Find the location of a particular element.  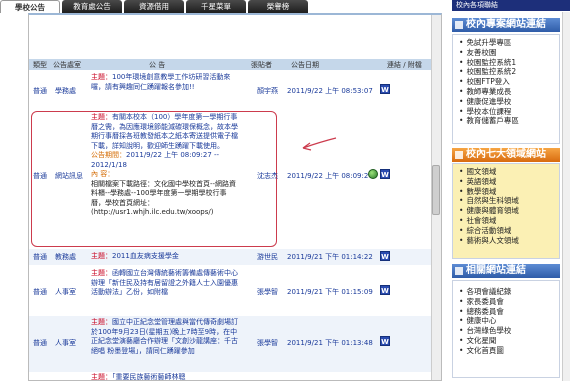

row-subject: 主題：100年環境創意教學工作坊研習活動來囉，請有興趣同仁踴躍報名參加!! is located at coordinates (165, 82).